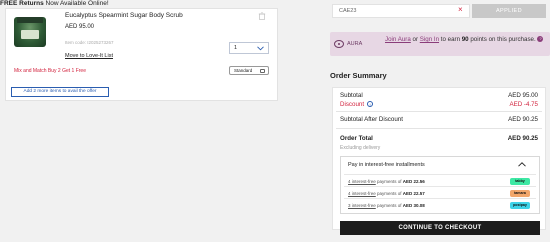  What do you see at coordinates (398, 39) in the screenshot?
I see `join-aura-link: Join Aura` at bounding box center [398, 39].